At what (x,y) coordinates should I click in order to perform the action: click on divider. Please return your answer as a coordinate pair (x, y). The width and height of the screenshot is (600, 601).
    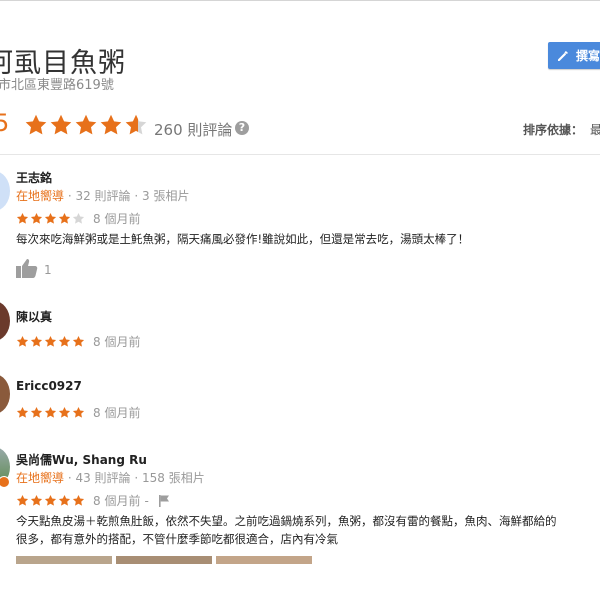
    Looking at the image, I should click on (300, 154).